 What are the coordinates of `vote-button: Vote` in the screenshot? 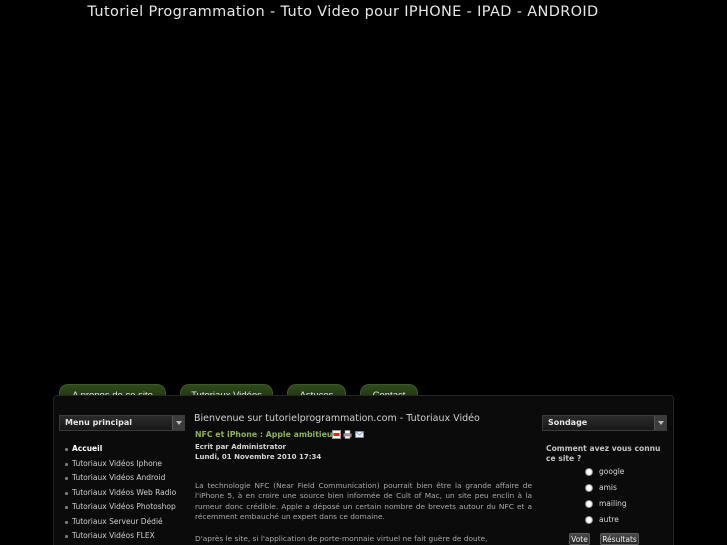 It's located at (579, 539).